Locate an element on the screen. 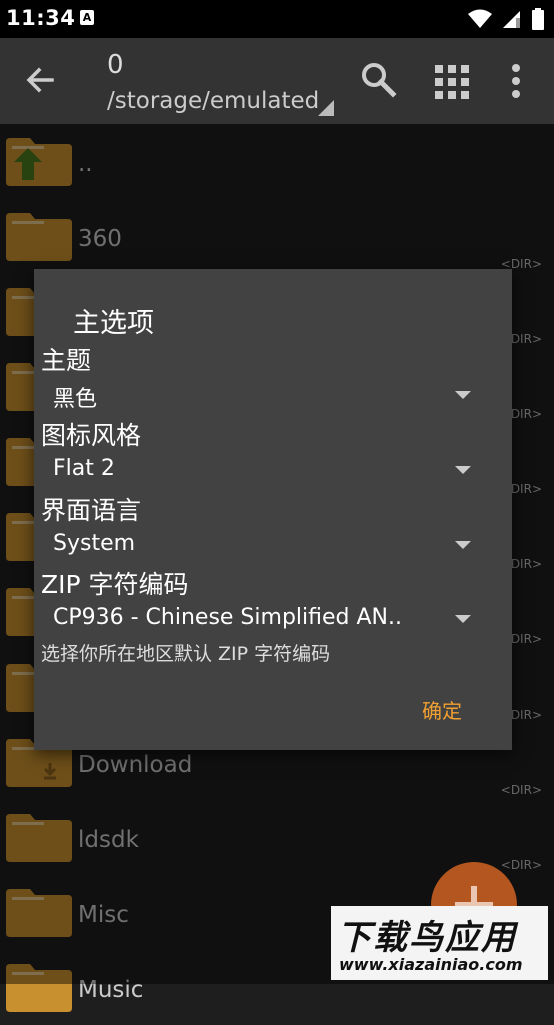  wifi-icon is located at coordinates (480, 18).